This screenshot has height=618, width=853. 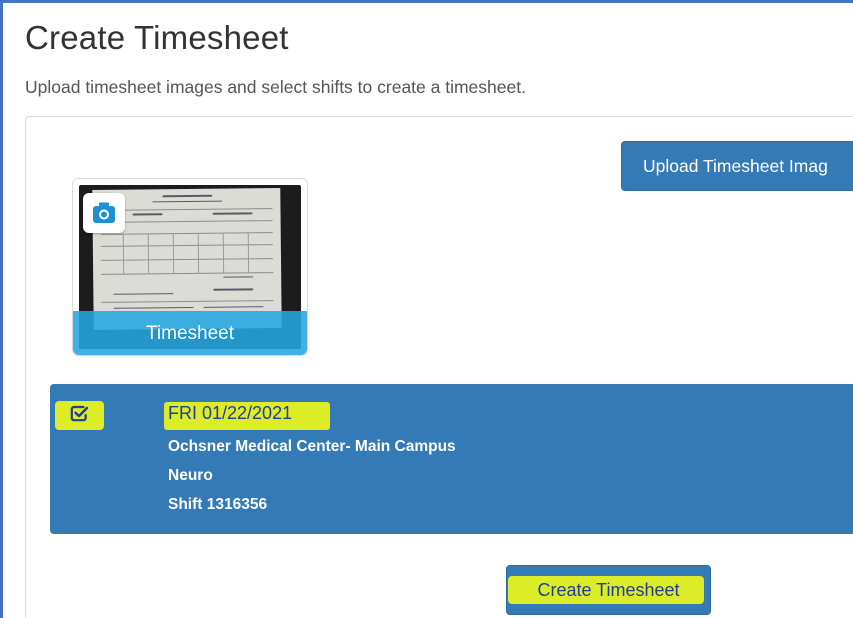 What do you see at coordinates (230, 413) in the screenshot?
I see `shift-date: FRI 01/22/2021` at bounding box center [230, 413].